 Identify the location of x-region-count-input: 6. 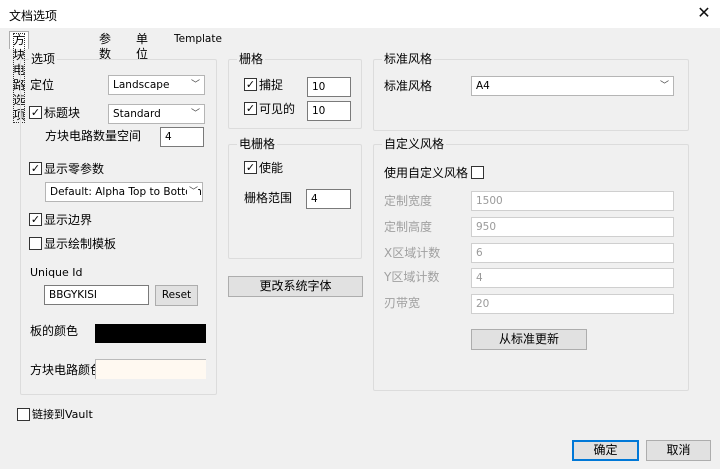
(572, 253).